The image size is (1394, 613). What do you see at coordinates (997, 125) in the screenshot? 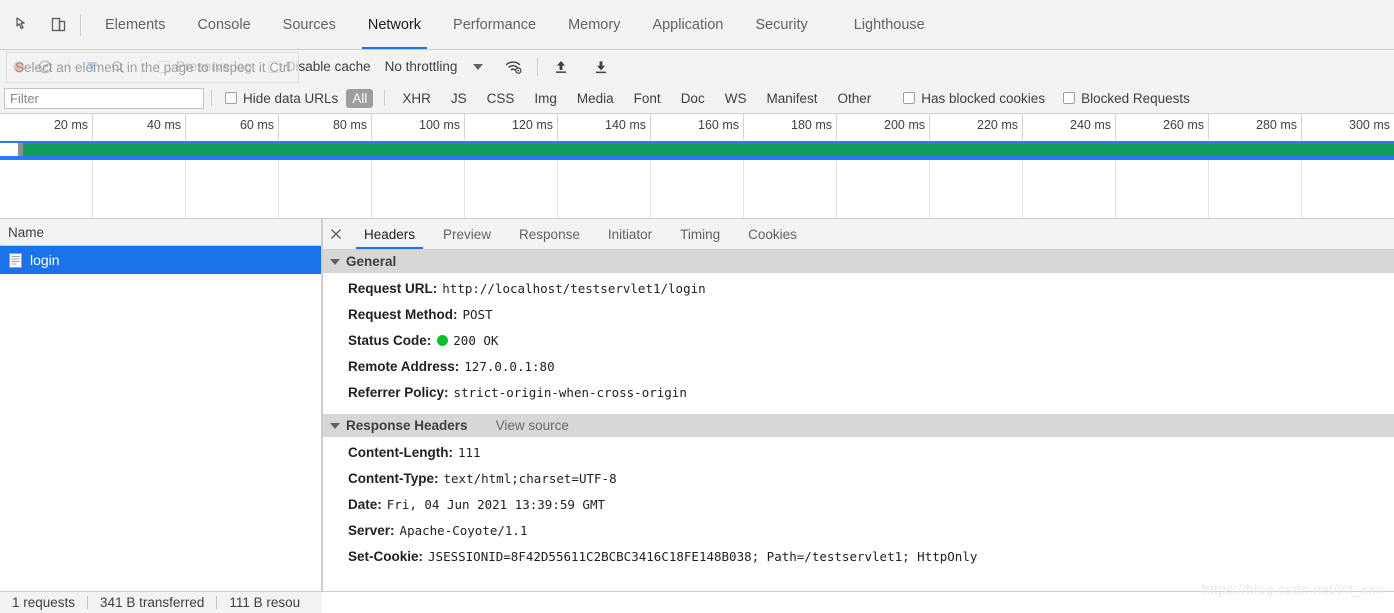
I see `ruler-tick-label: 220 ms` at bounding box center [997, 125].